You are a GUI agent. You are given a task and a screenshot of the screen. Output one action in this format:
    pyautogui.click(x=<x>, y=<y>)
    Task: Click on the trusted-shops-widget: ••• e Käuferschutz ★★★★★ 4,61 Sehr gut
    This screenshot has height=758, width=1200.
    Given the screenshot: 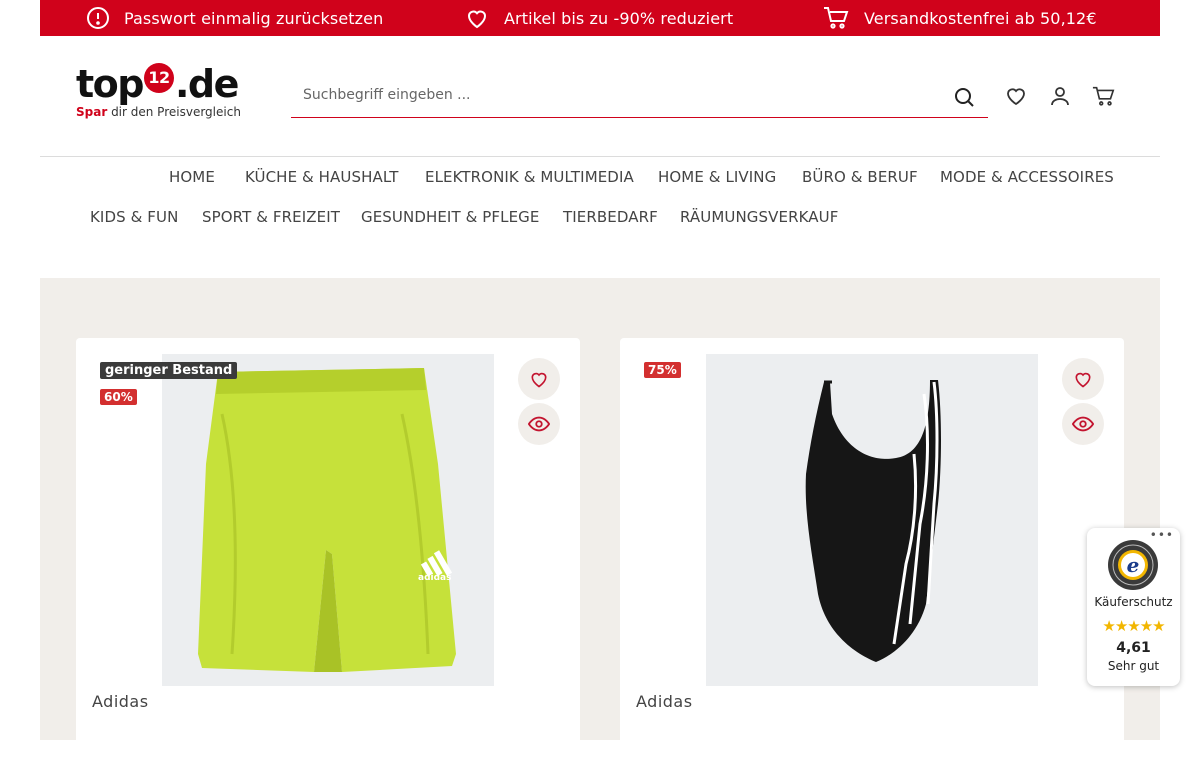 What is the action you would take?
    pyautogui.click(x=1133, y=607)
    